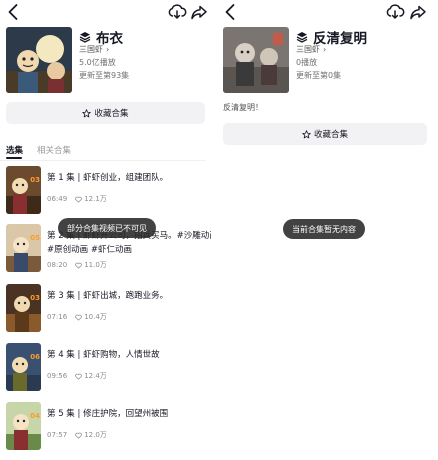  What do you see at coordinates (307, 62) in the screenshot?
I see `play-count: 0播放` at bounding box center [307, 62].